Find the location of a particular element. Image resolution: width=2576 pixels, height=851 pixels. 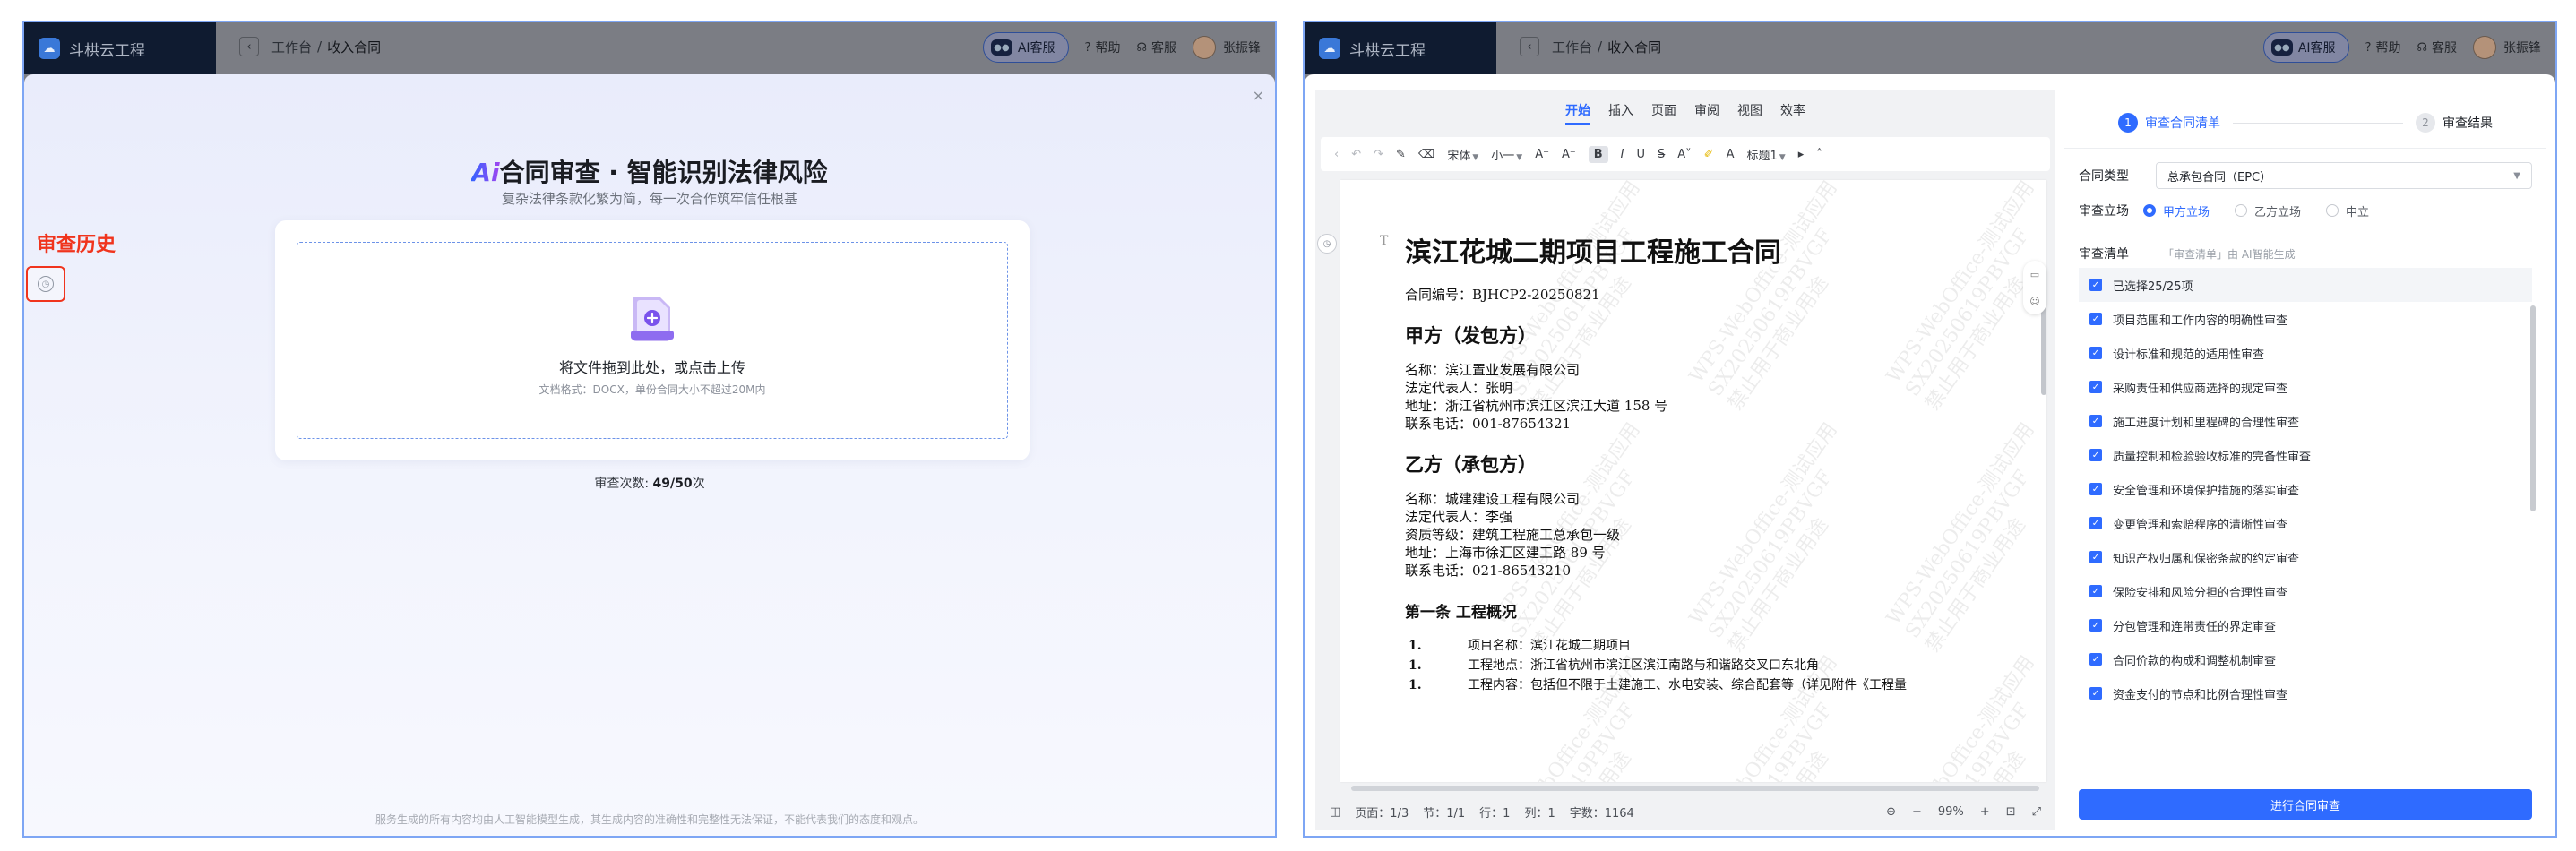

radio-party-b: 乙方立场 is located at coordinates (2268, 211).